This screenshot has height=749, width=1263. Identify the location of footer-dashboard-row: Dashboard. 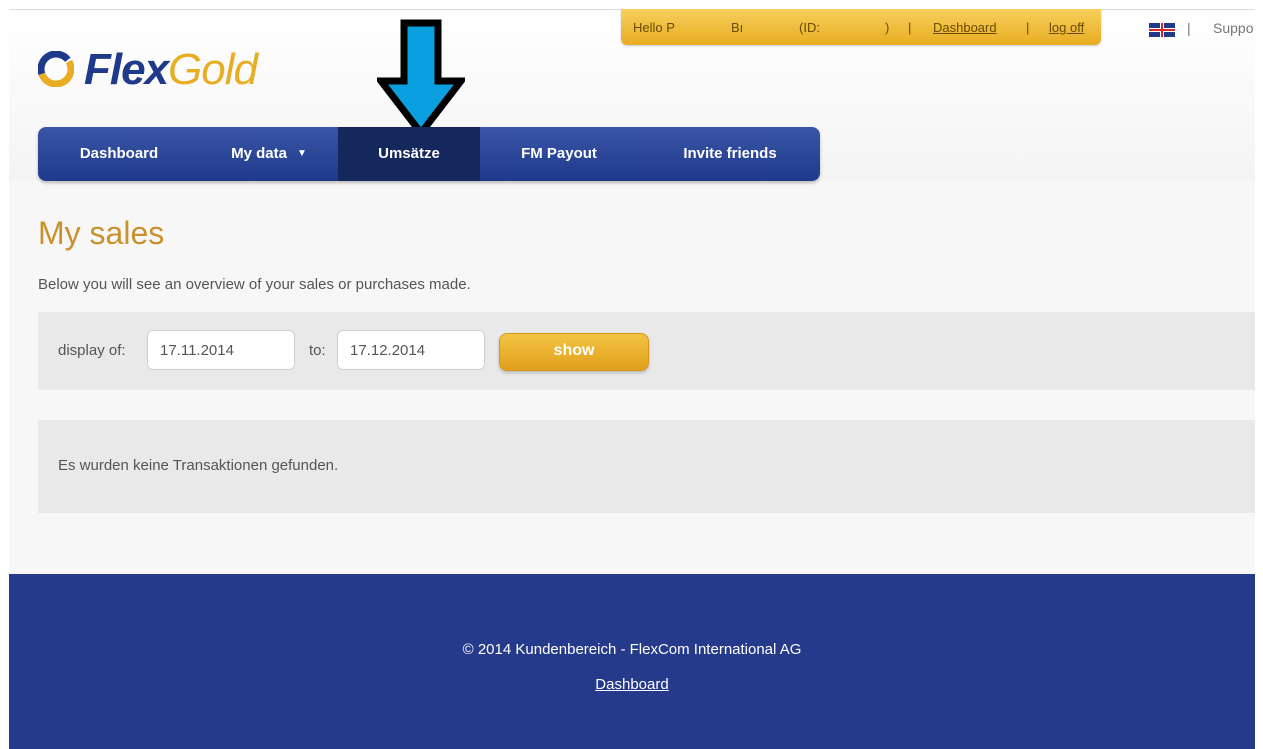
(632, 684).